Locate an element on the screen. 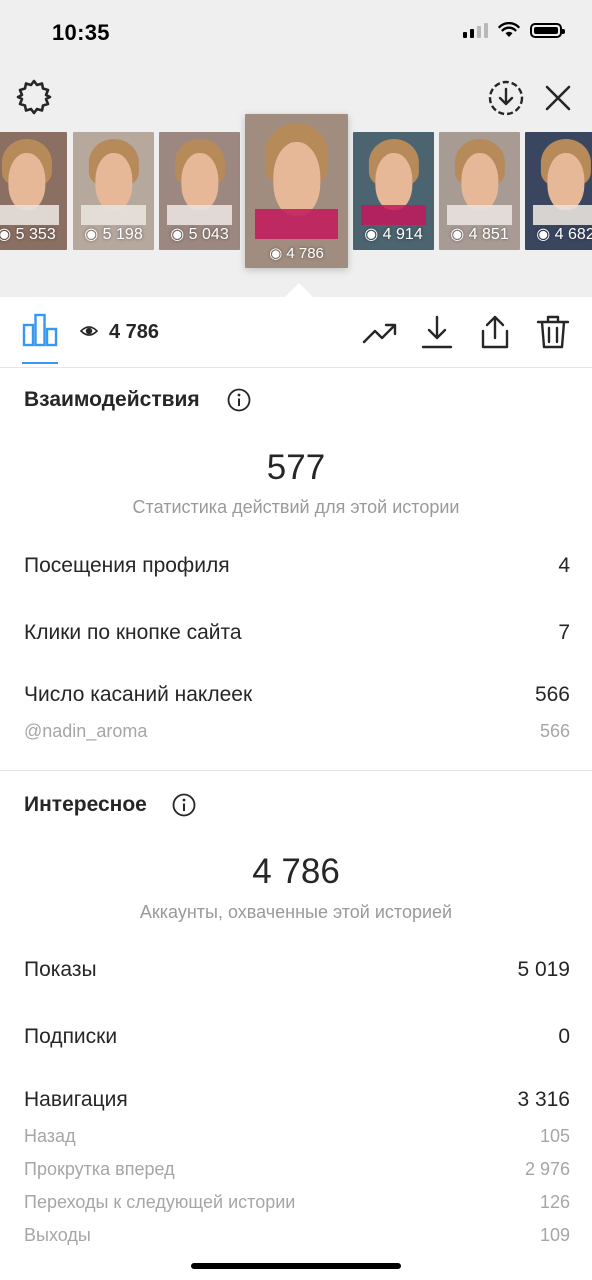 The width and height of the screenshot is (592, 1280). story-thumbnail: ◉ 5 198 is located at coordinates (113, 191).